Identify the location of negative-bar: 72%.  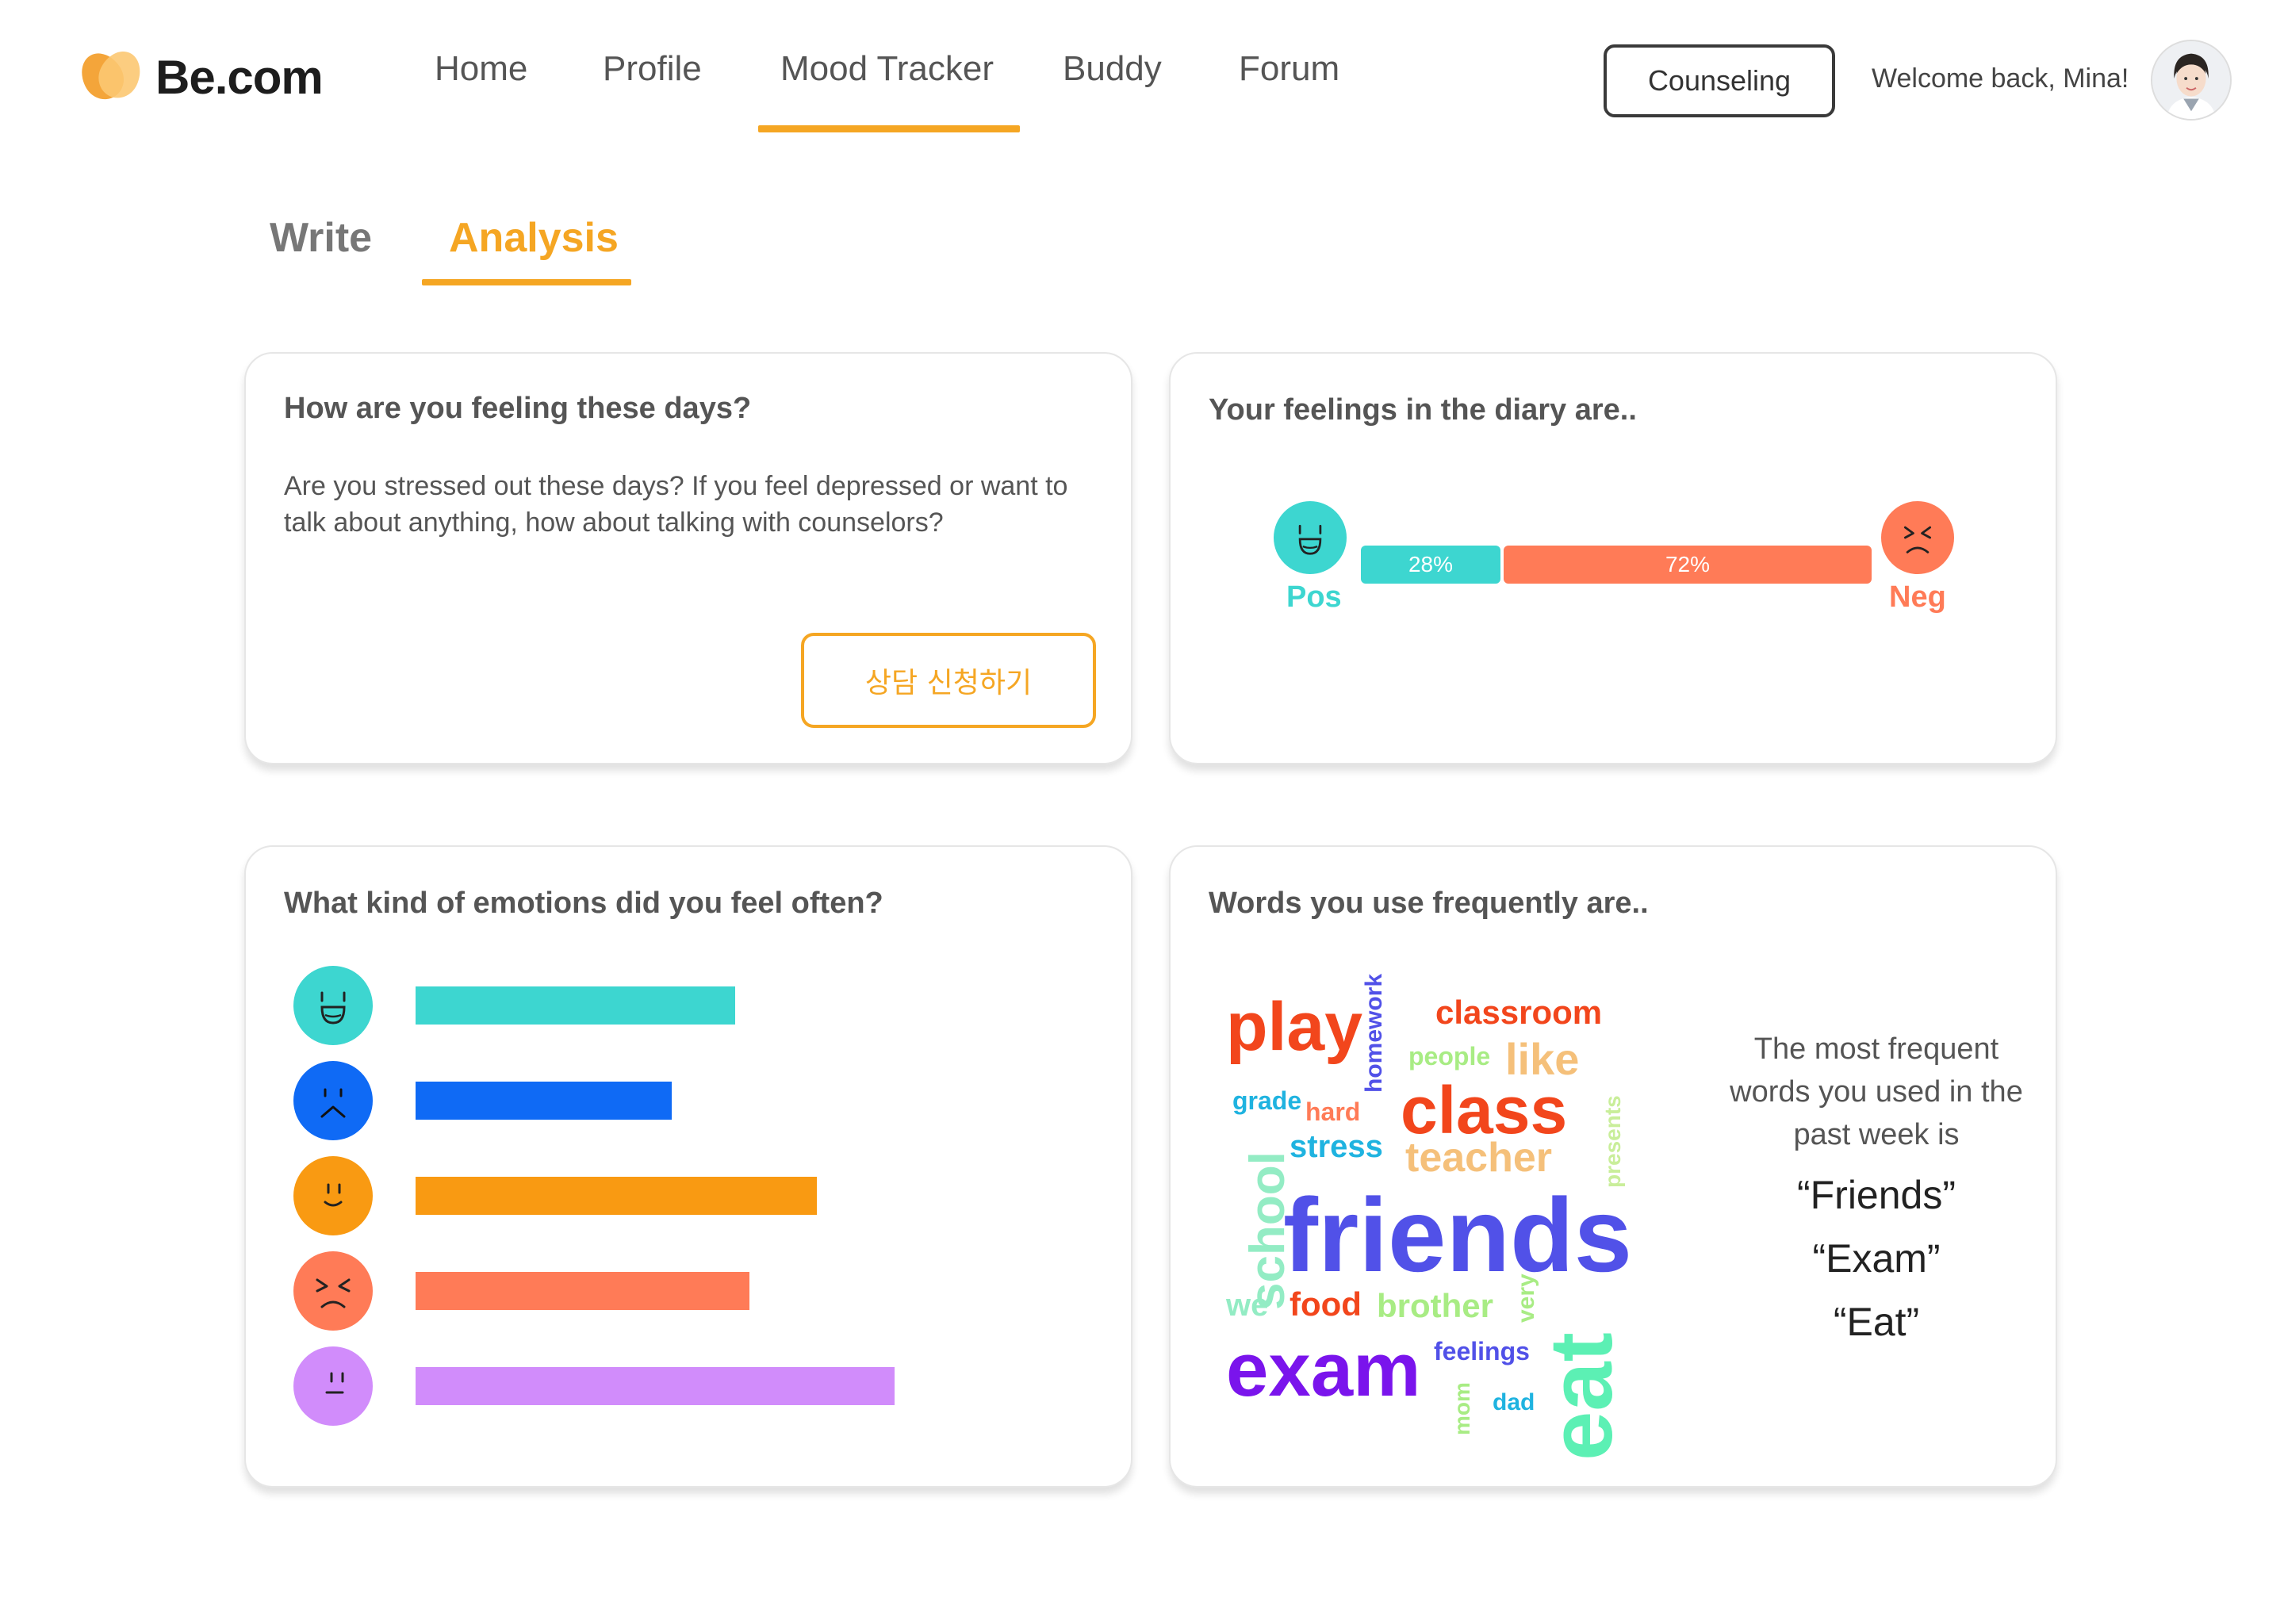
(1688, 565).